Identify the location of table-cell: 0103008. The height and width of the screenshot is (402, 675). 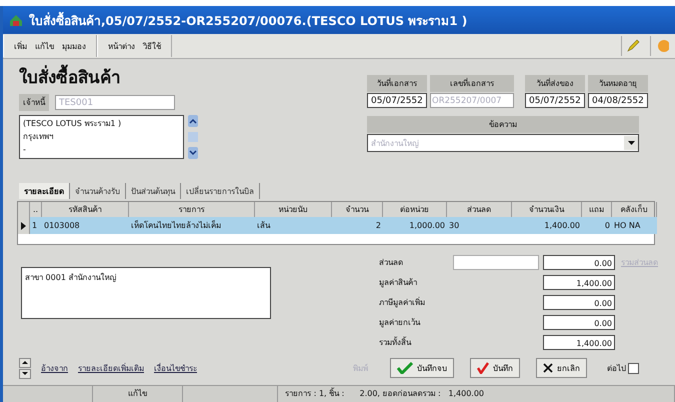
(85, 225).